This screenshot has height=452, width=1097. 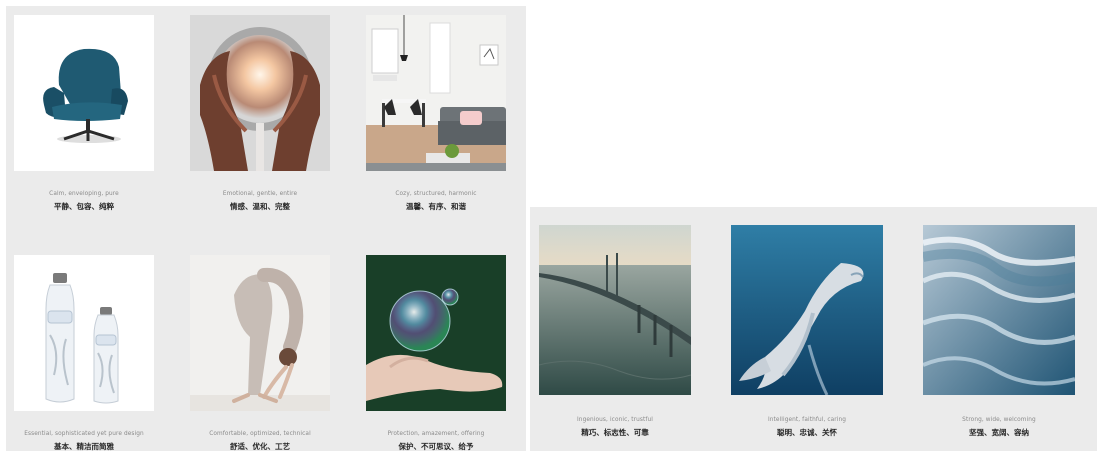 I want to click on water-bottles-image, so click(x=84, y=333).